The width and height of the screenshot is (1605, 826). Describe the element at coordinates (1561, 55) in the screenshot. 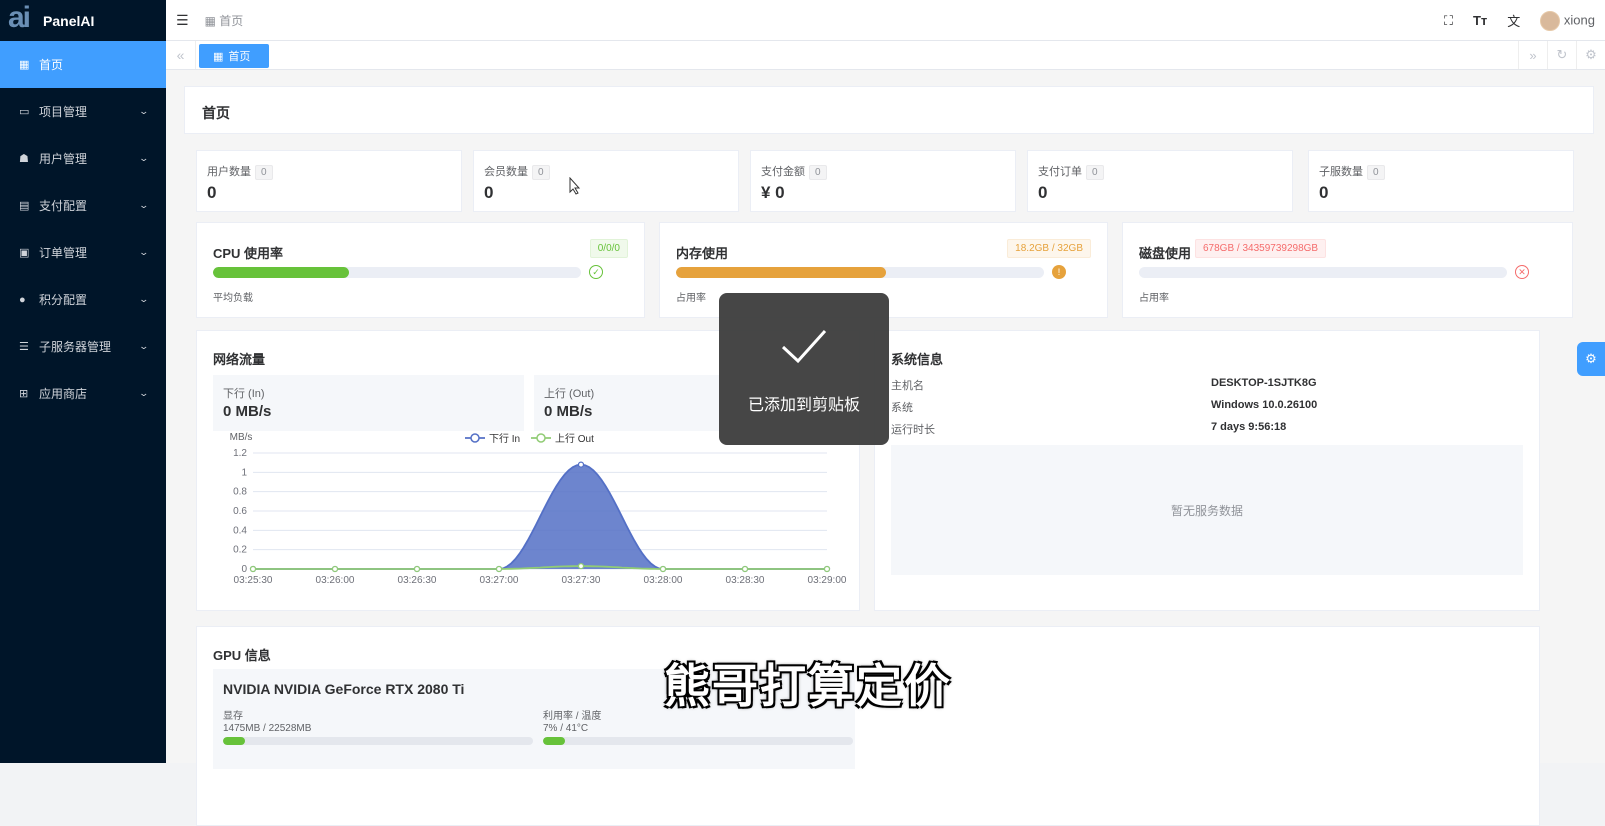

I see `refresh-icon: ↻` at that location.